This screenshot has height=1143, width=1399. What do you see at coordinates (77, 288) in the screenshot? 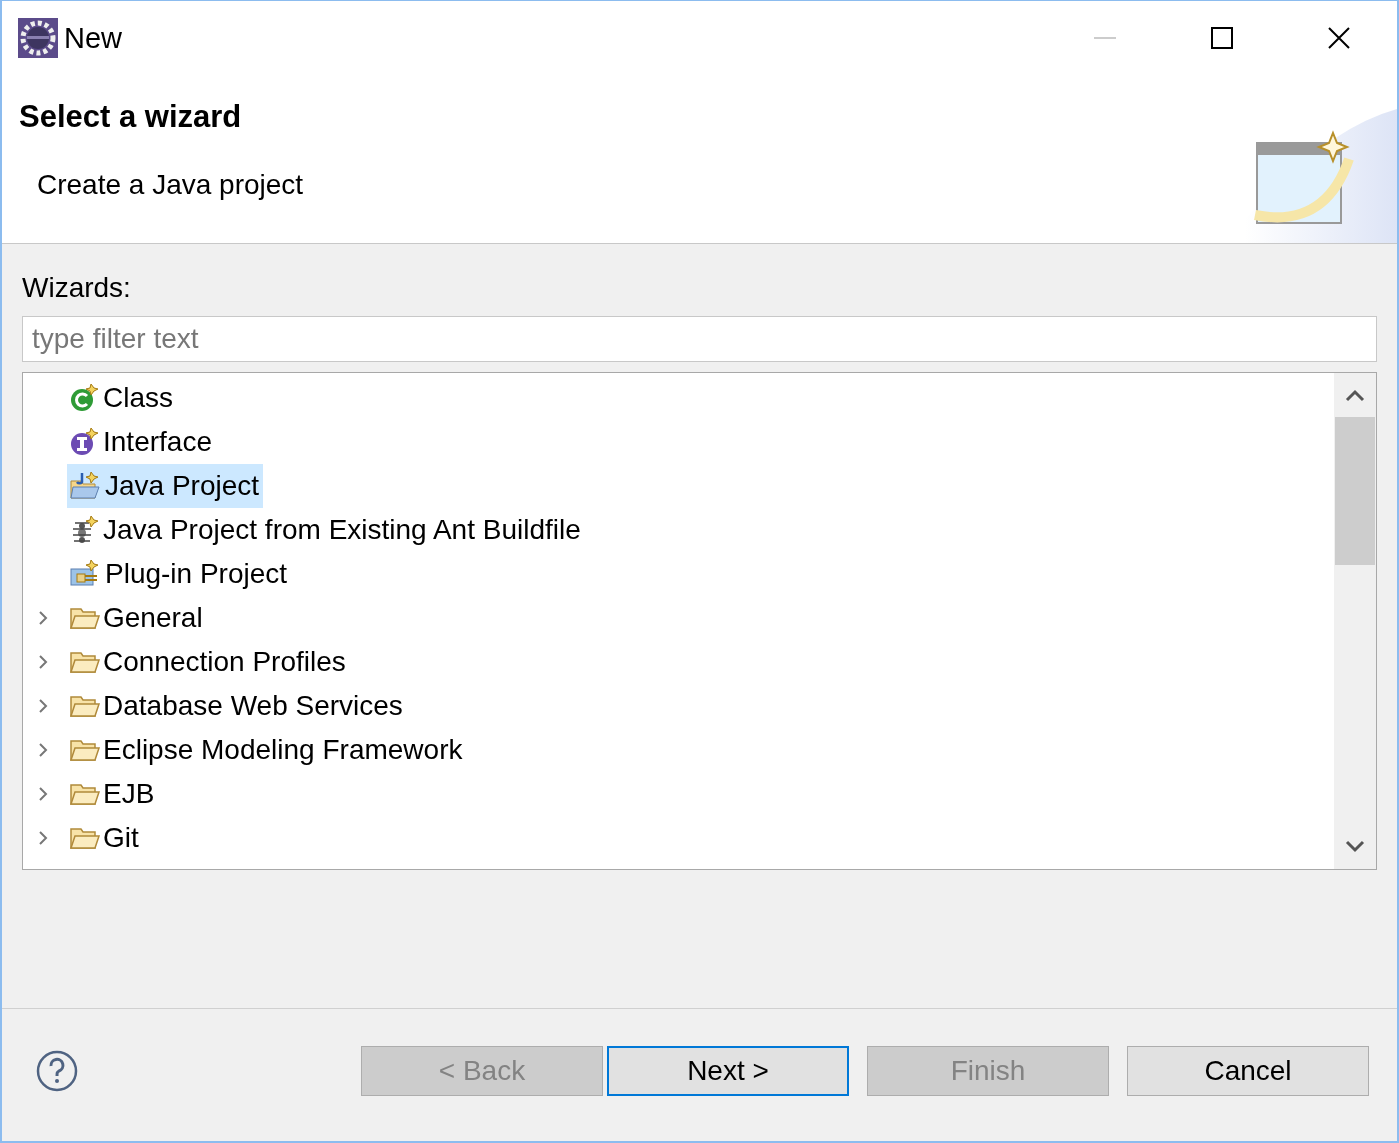
I see `wizards-label: Wizards:` at bounding box center [77, 288].